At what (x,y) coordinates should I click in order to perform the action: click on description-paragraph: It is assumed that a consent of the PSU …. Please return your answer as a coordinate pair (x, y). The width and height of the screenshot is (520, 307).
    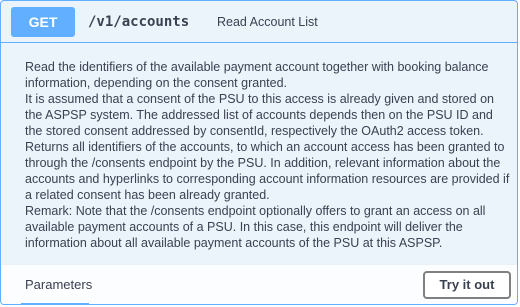
    Looking at the image, I should click on (260, 115).